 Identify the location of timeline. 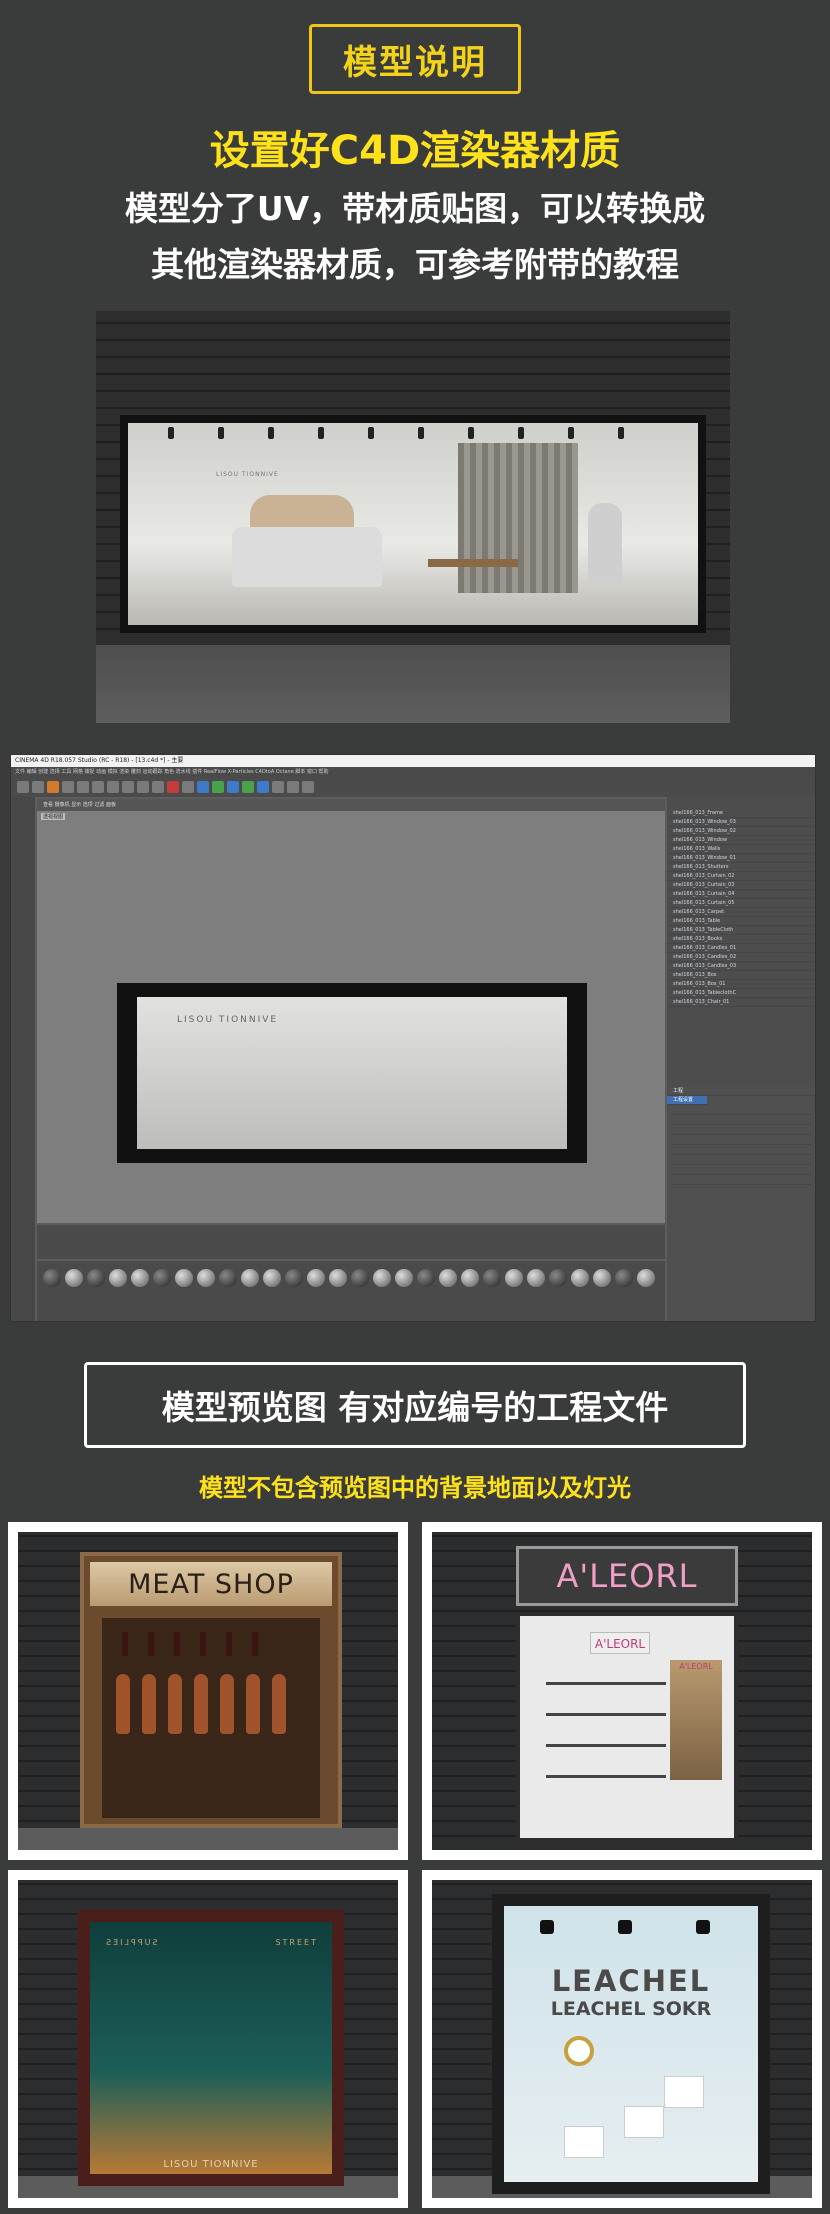
(351, 1242).